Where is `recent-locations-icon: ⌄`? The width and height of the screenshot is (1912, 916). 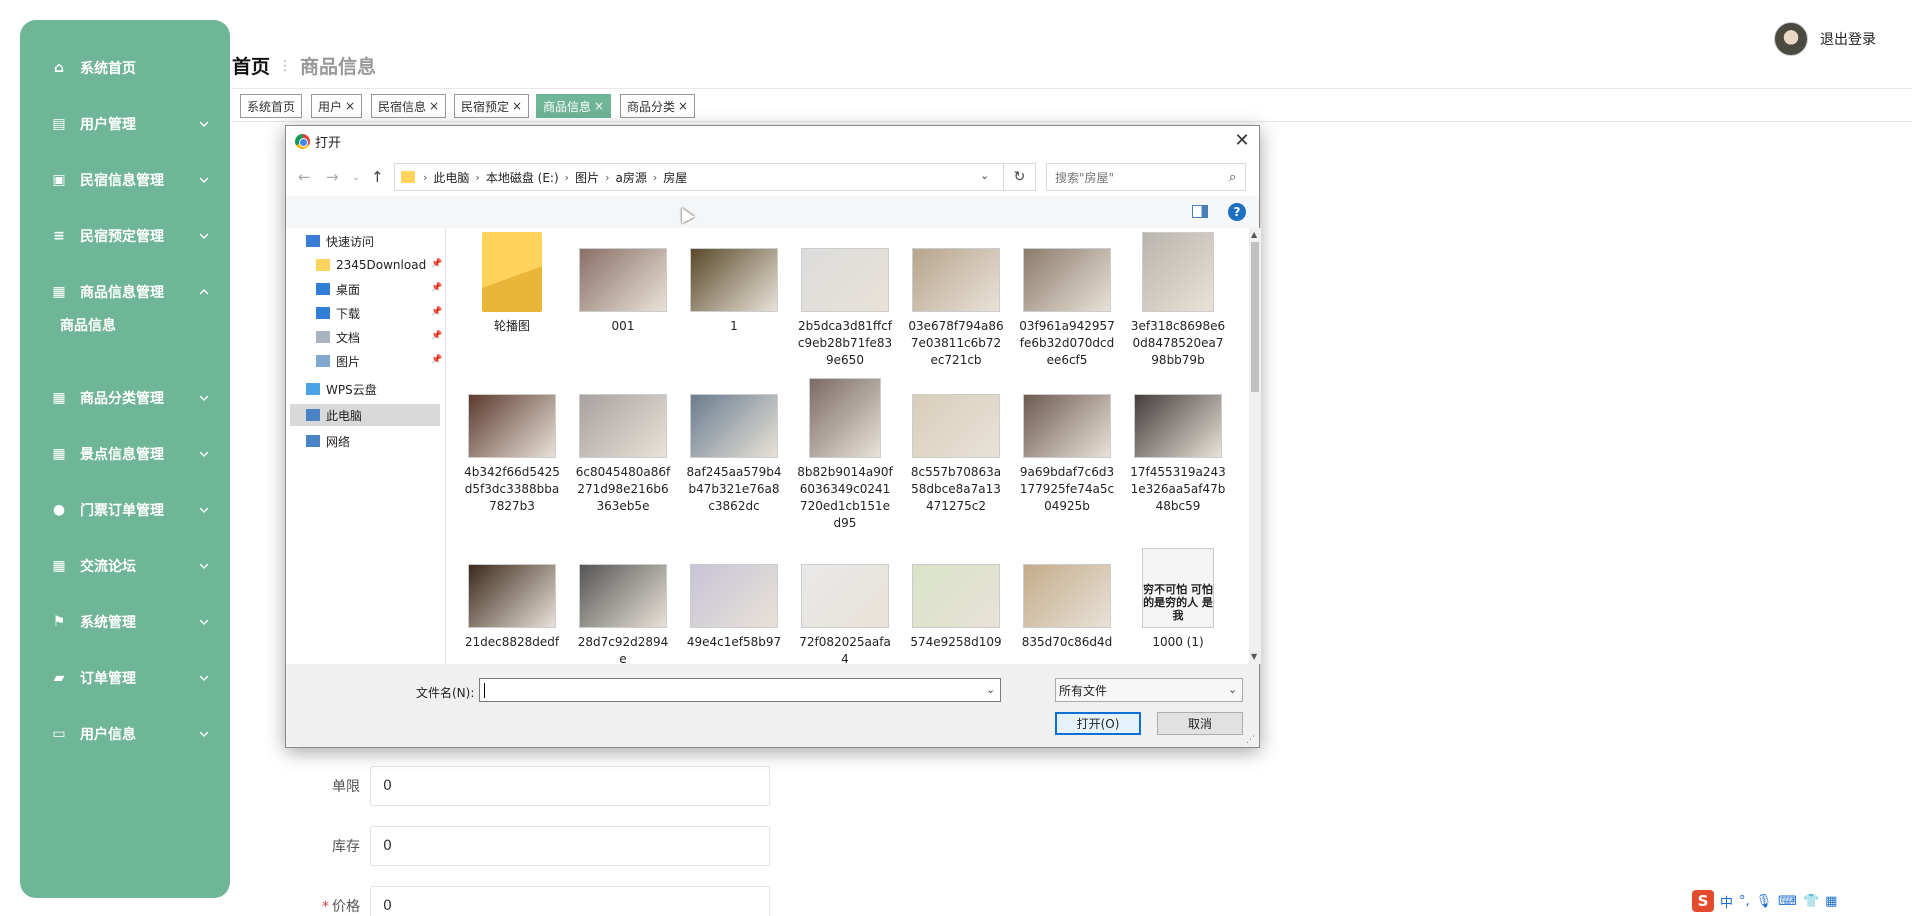
recent-locations-icon: ⌄ is located at coordinates (356, 177).